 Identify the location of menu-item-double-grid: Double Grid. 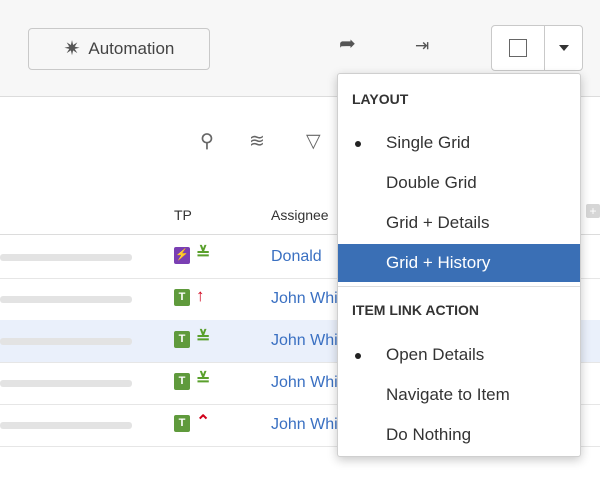
(459, 183).